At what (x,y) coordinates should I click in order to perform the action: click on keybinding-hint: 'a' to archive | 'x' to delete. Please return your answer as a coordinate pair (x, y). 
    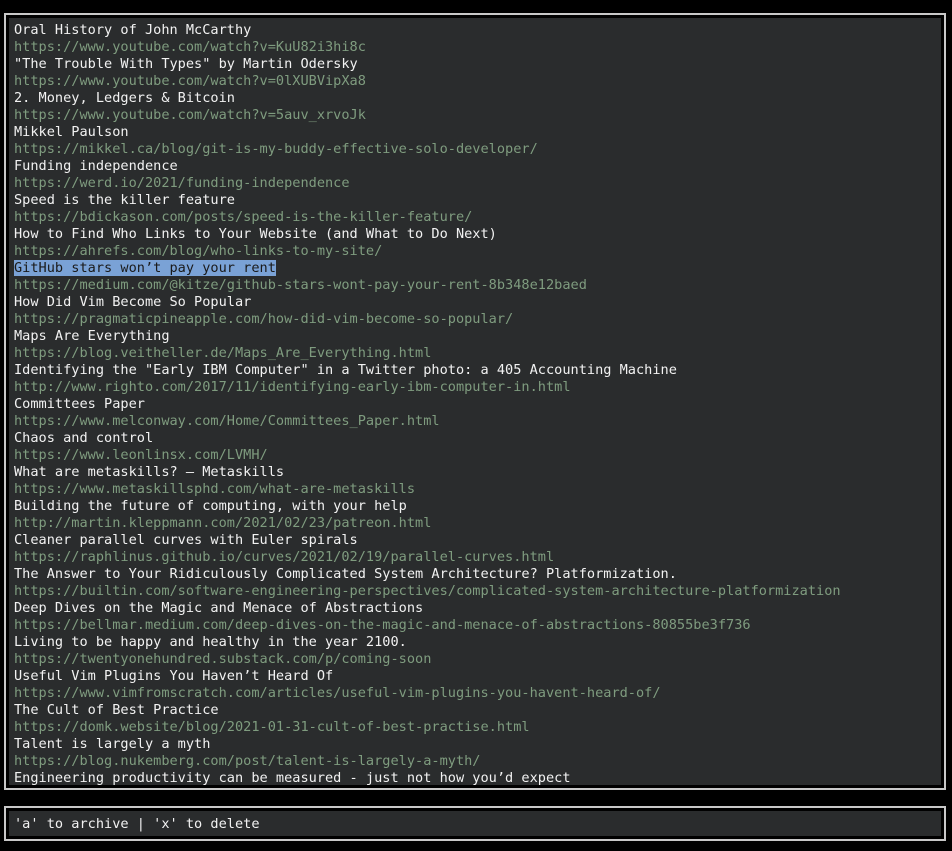
    Looking at the image, I should click on (137, 824).